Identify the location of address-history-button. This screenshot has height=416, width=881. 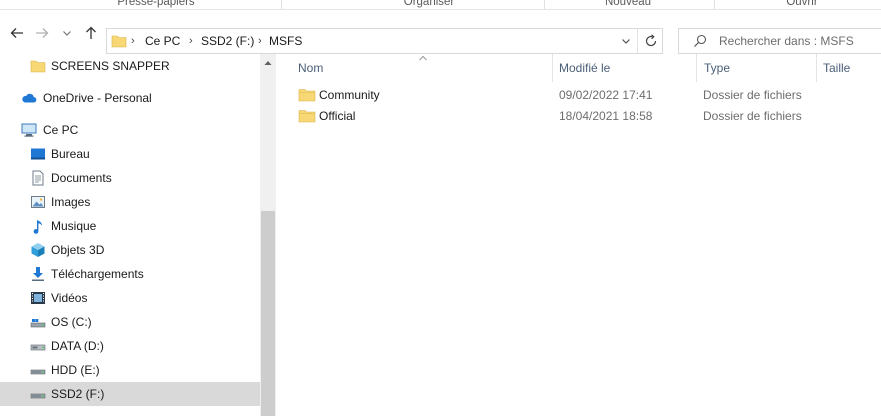
(626, 41).